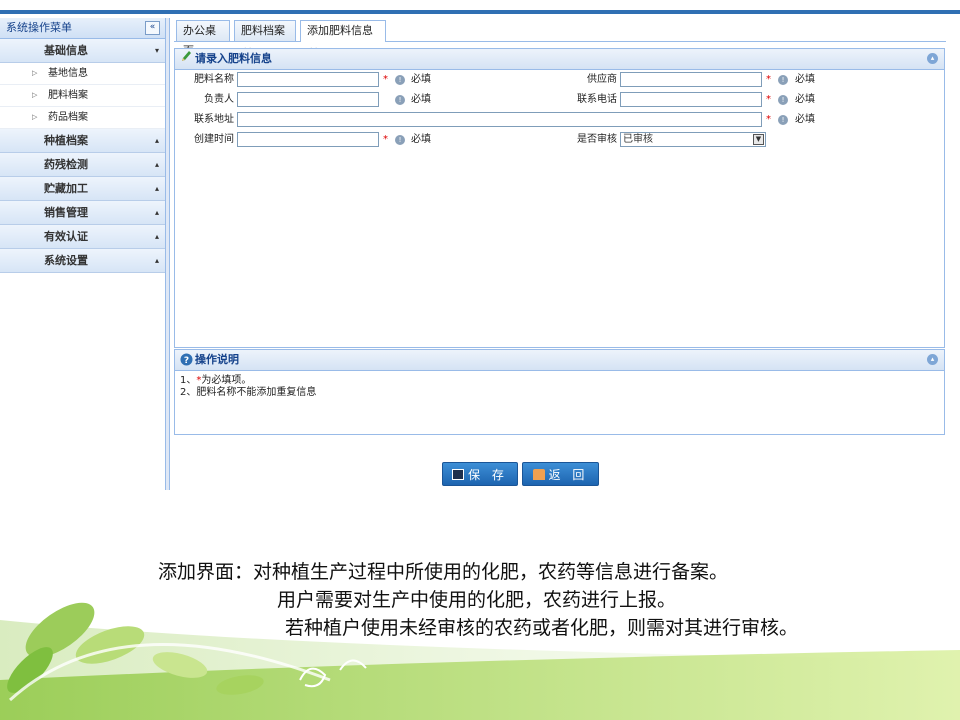  Describe the element at coordinates (597, 139) in the screenshot. I see `field-label-audited: 是否审核` at that location.